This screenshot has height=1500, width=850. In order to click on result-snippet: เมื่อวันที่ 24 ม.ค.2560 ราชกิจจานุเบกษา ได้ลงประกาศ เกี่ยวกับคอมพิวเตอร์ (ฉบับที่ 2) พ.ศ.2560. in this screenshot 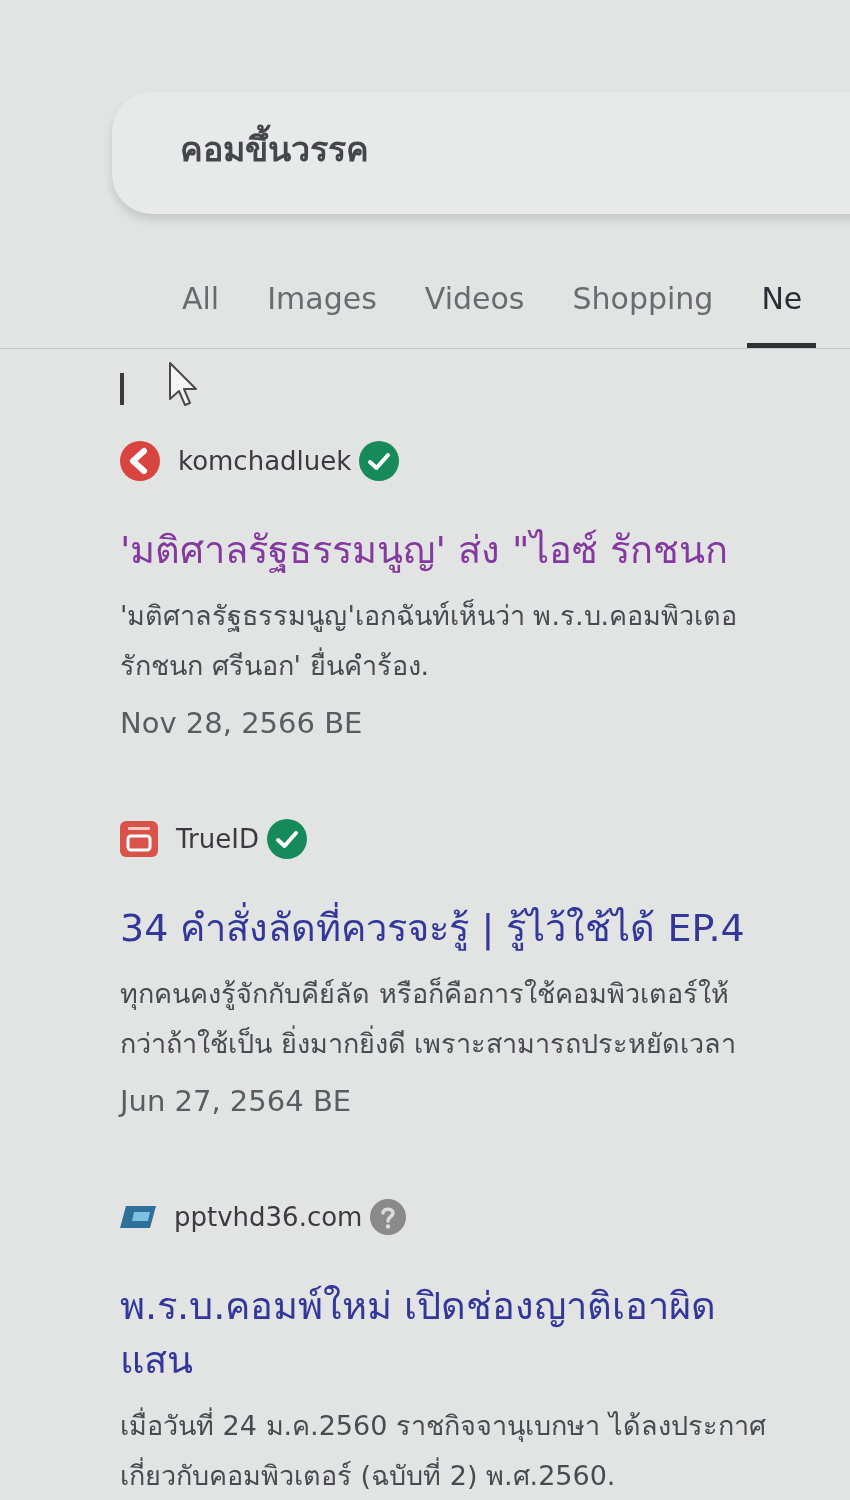, I will do `click(485, 1450)`.